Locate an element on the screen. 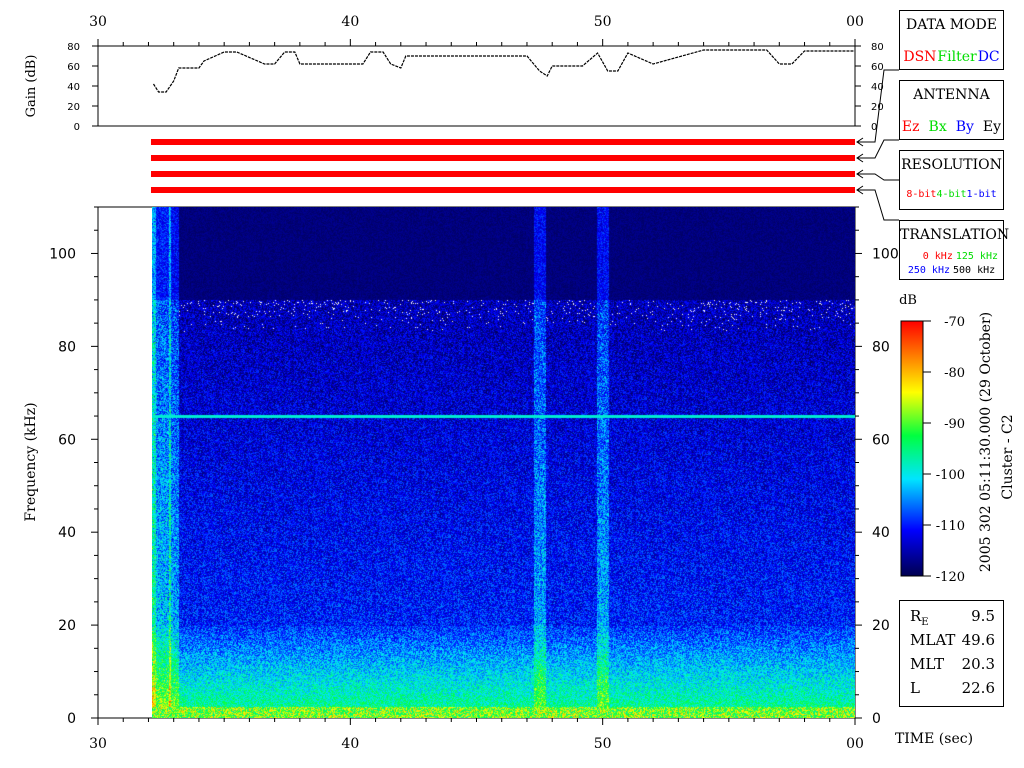 This screenshot has width=1024, height=768. gain-y-tick-label: 80 is located at coordinates (73, 47).